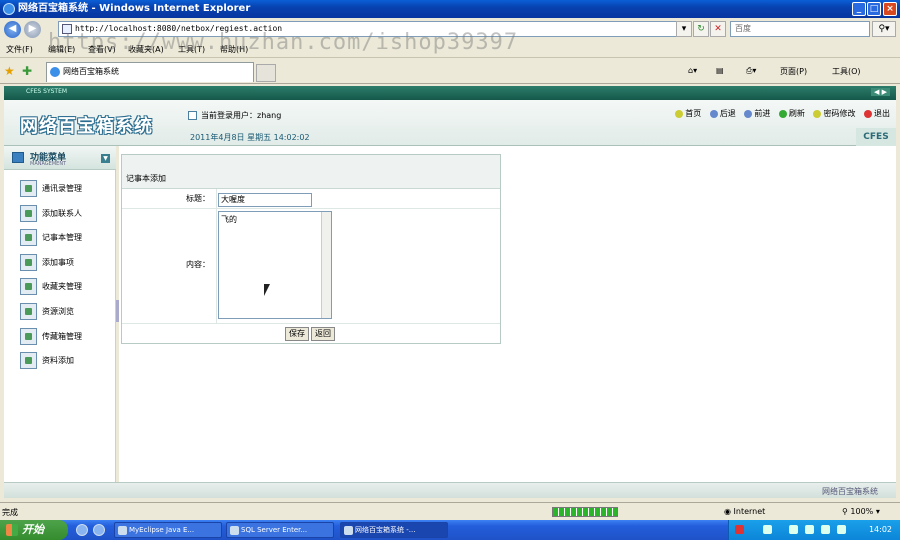 This screenshot has height=540, width=900. I want to click on top-links: 首页 后退 前进 刷新 密码修改 退出, so click(779, 113).